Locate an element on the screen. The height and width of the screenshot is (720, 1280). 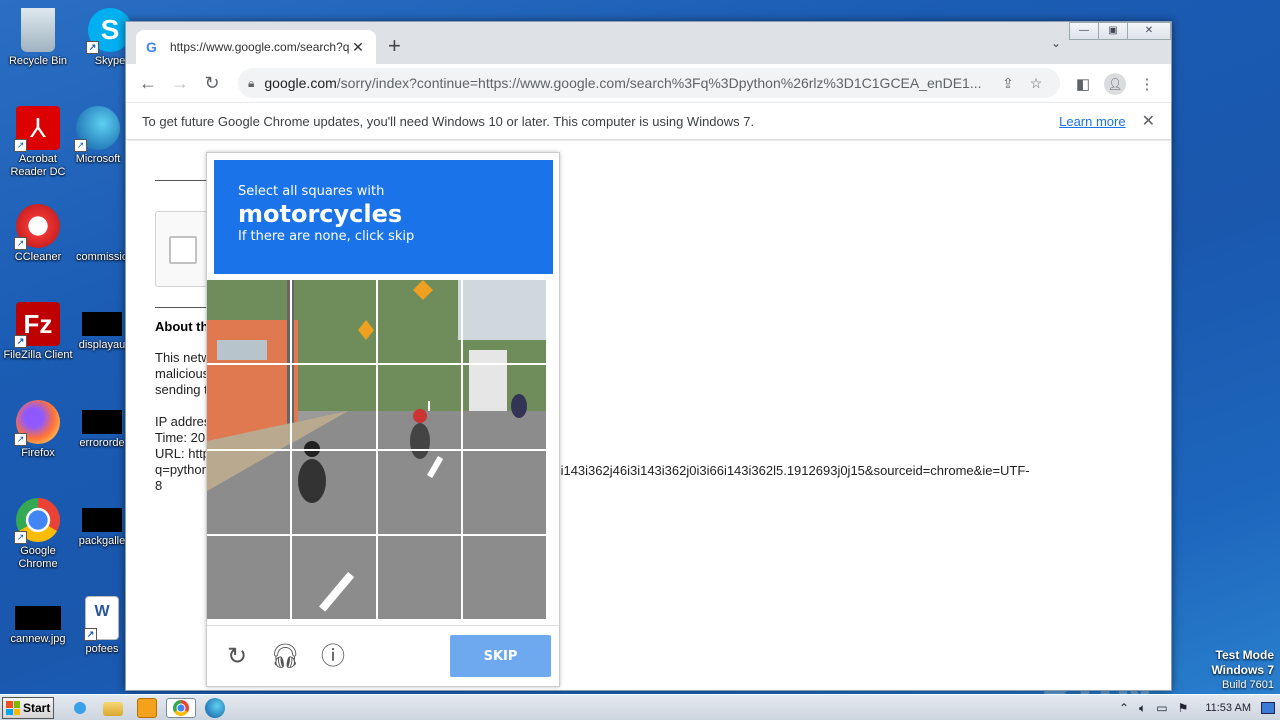
test-mode-notice: Test Mode Windows 7 Build 7601 is located at coordinates (1242, 670).